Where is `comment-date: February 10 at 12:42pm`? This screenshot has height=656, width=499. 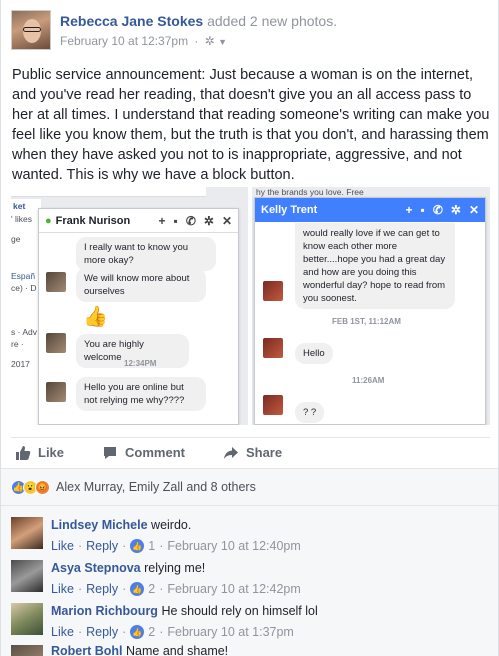
comment-date: February 10 at 12:42pm is located at coordinates (233, 589).